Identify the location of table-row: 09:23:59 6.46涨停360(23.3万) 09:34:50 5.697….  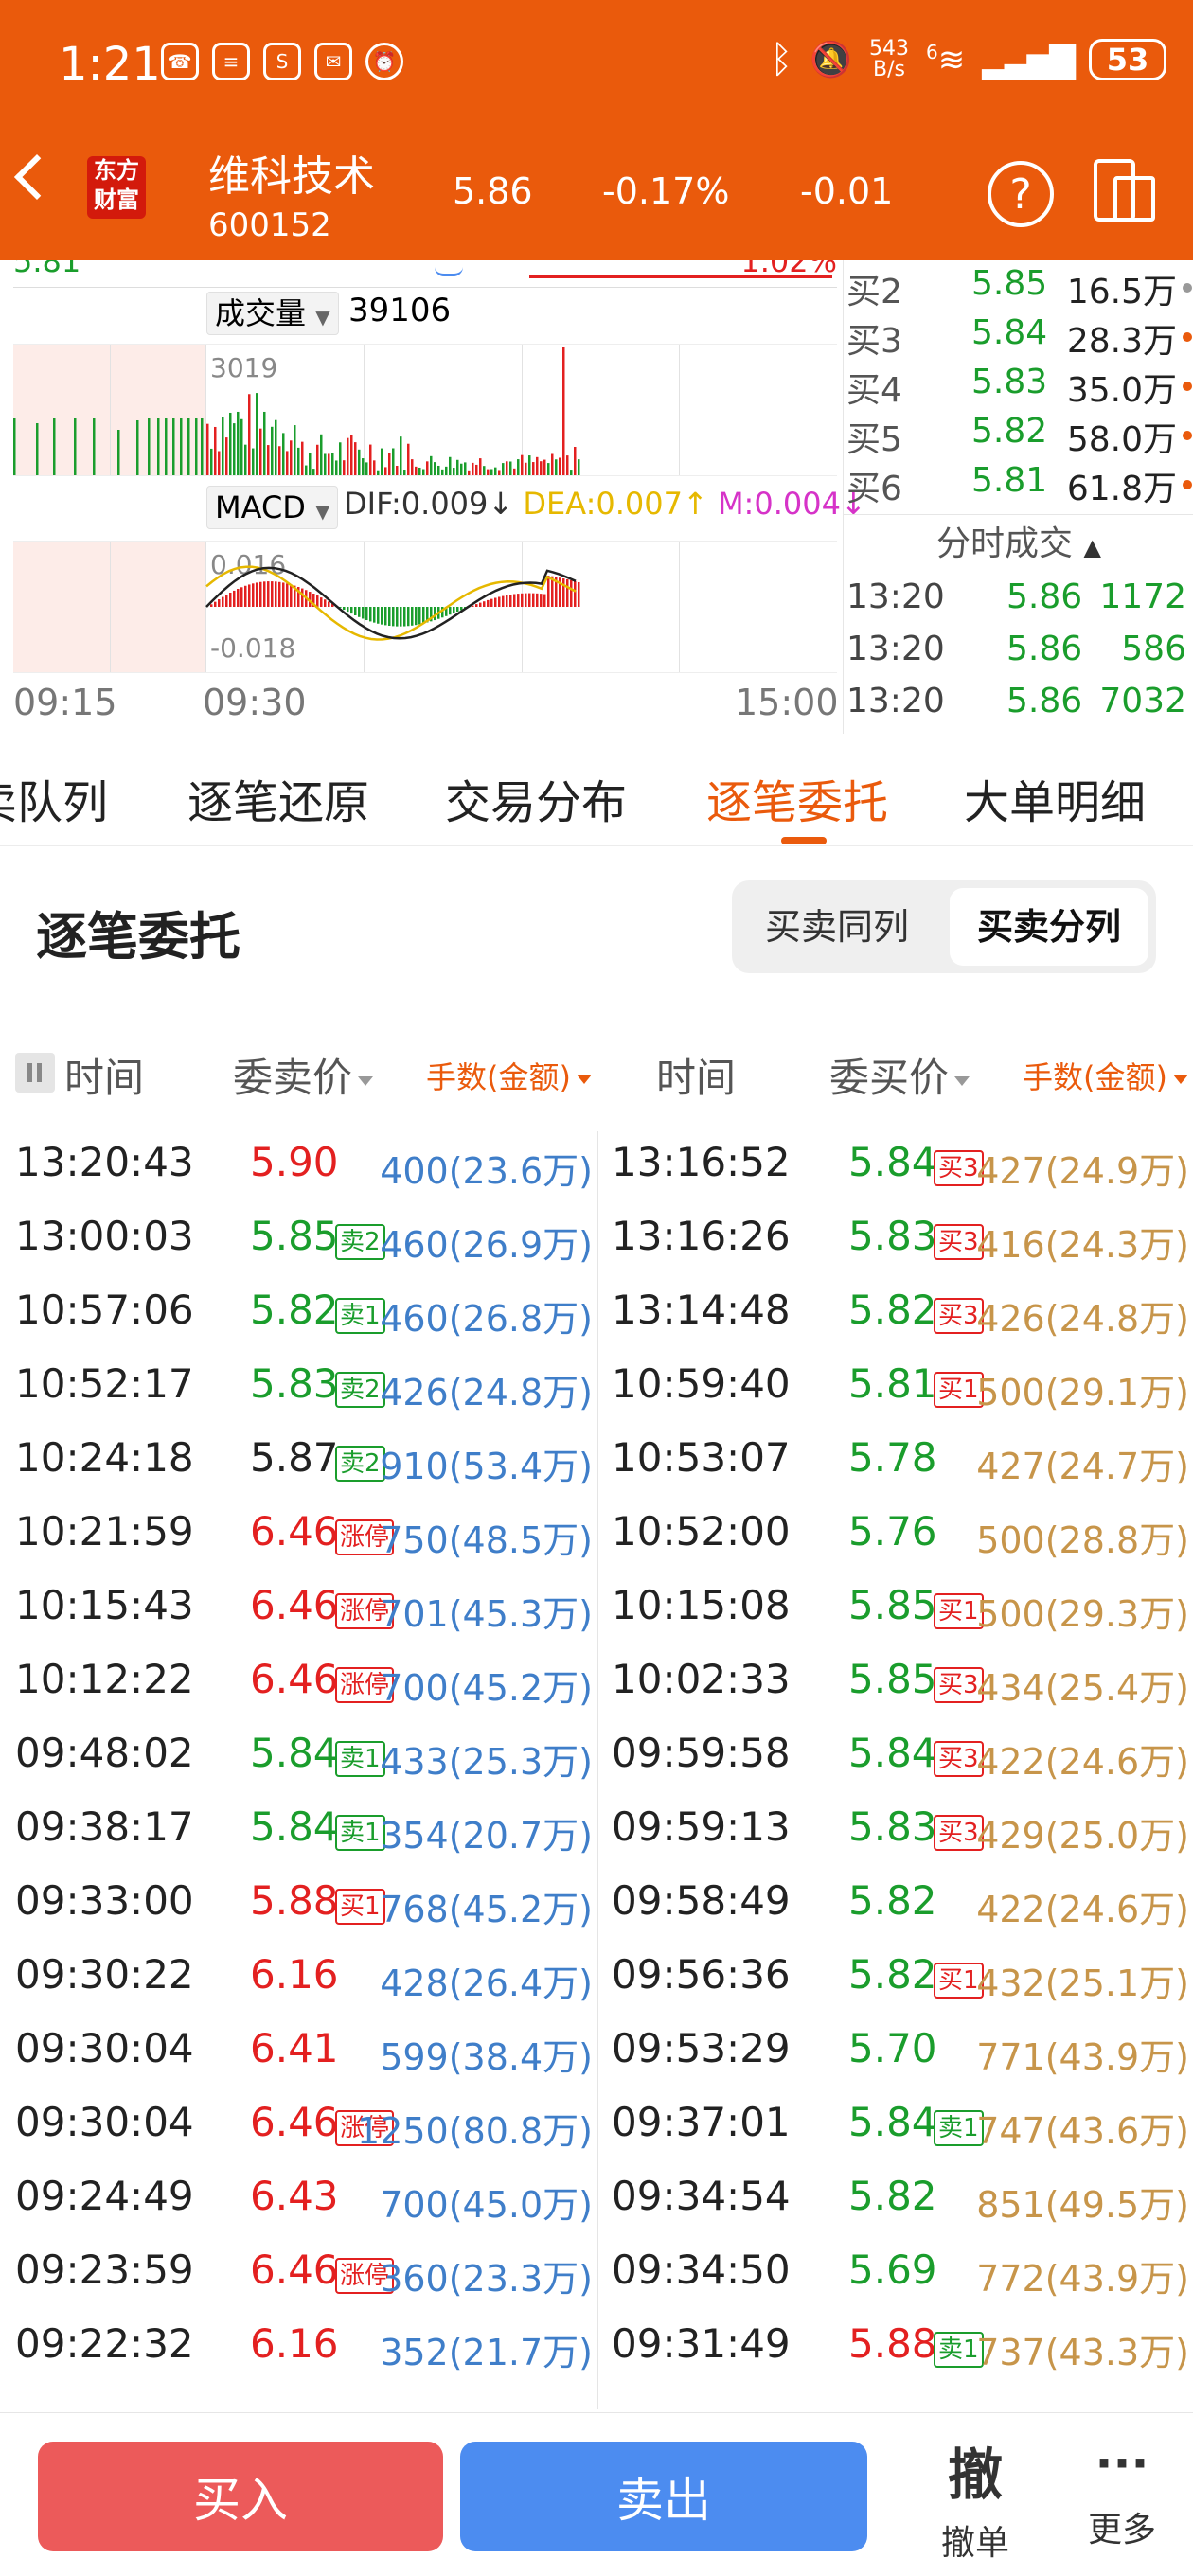
(596, 2276).